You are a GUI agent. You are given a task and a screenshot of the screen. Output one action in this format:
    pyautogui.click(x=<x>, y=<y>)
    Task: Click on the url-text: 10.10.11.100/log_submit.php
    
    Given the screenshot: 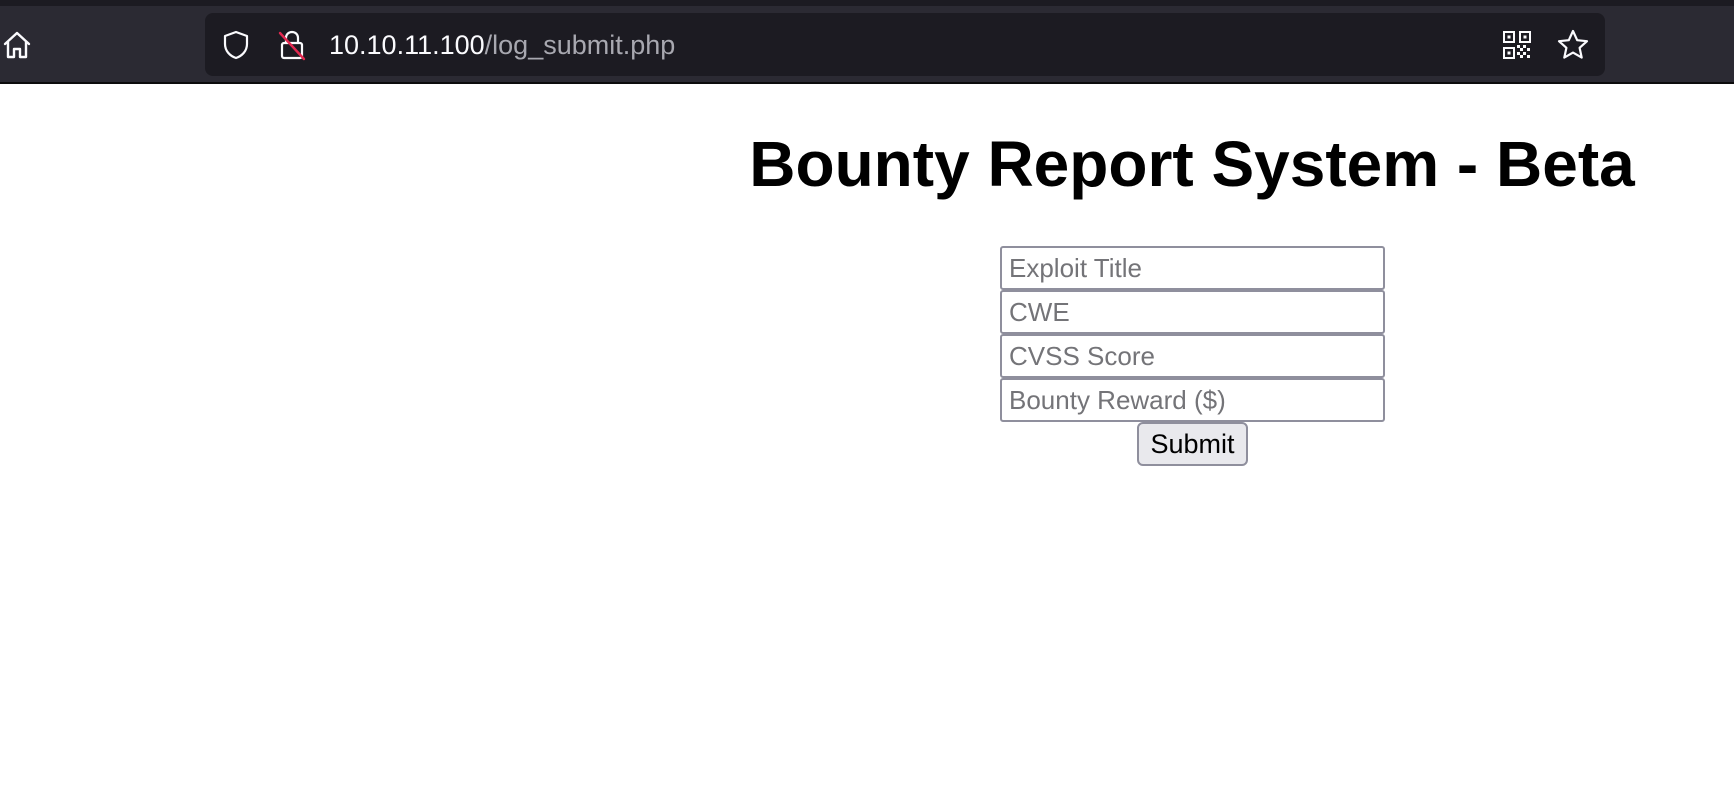 What is the action you would take?
    pyautogui.click(x=502, y=45)
    